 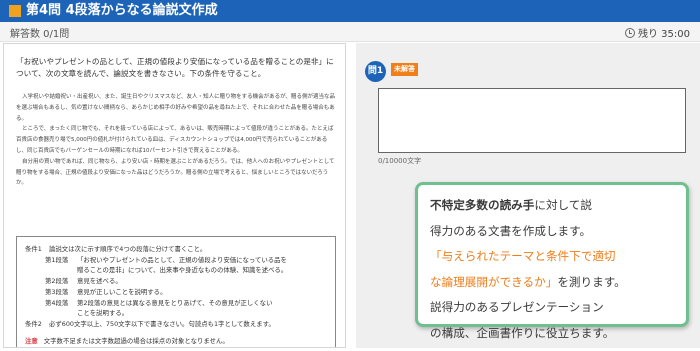 What do you see at coordinates (523, 256) in the screenshot?
I see `callout-highlight: 「与えられたテーマと条件下で適切` at bounding box center [523, 256].